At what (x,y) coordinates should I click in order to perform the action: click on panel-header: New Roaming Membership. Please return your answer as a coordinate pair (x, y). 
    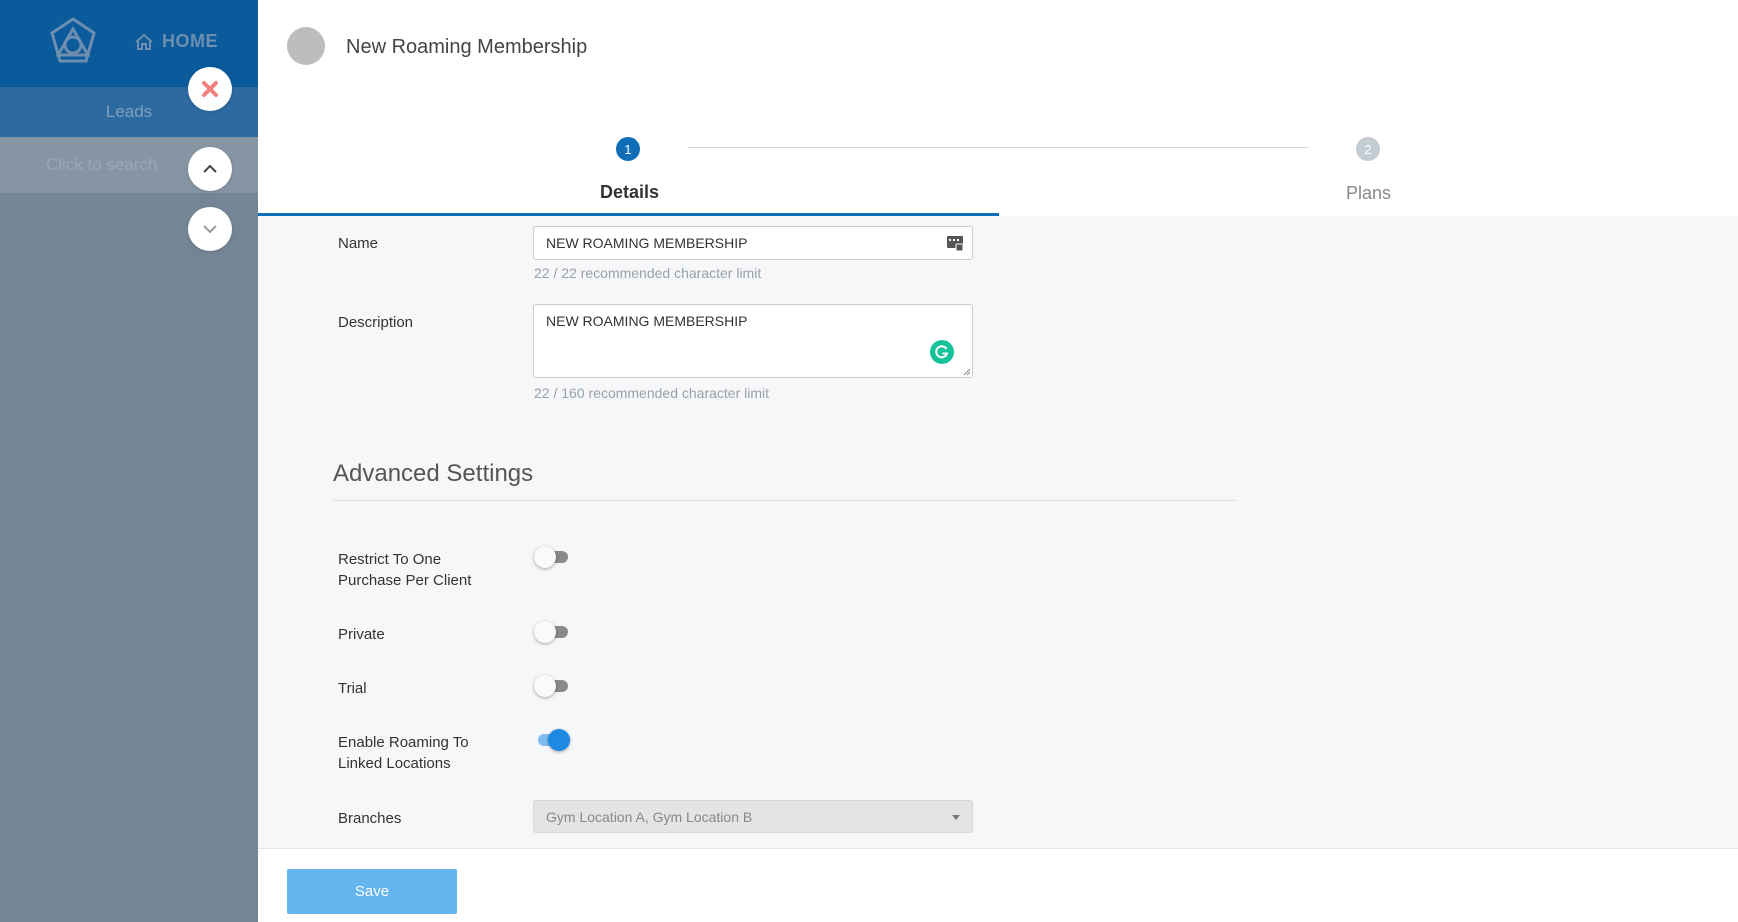
    Looking at the image, I should click on (998, 50).